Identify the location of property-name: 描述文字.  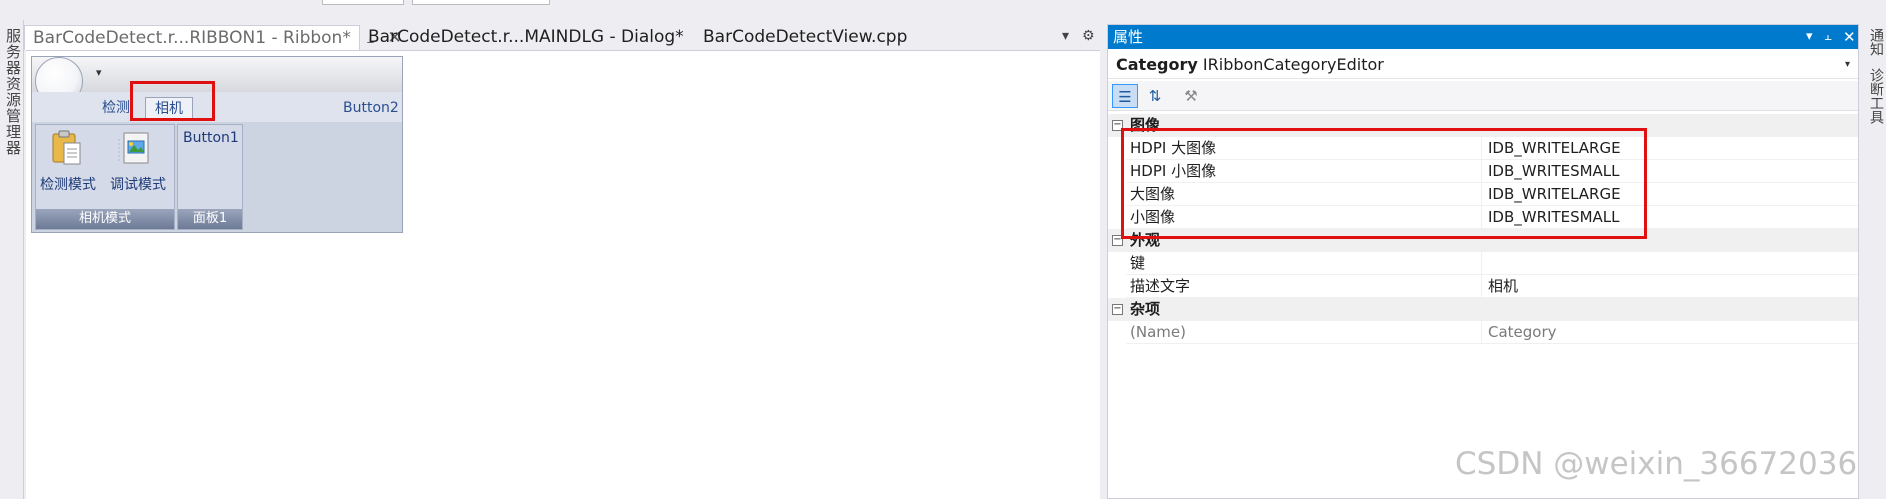
(1160, 286).